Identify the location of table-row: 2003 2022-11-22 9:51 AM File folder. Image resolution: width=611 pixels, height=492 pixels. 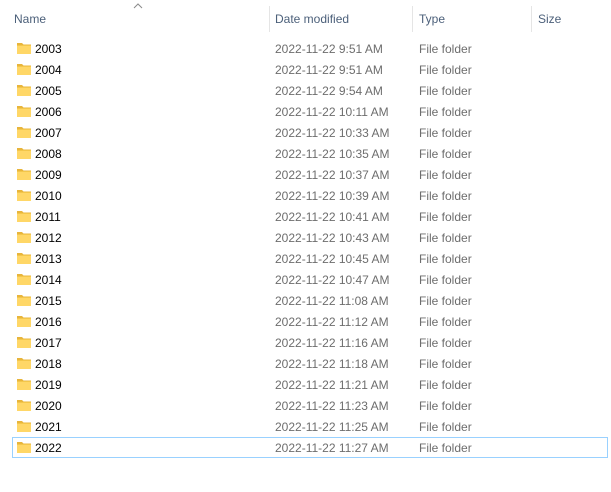
(310, 48).